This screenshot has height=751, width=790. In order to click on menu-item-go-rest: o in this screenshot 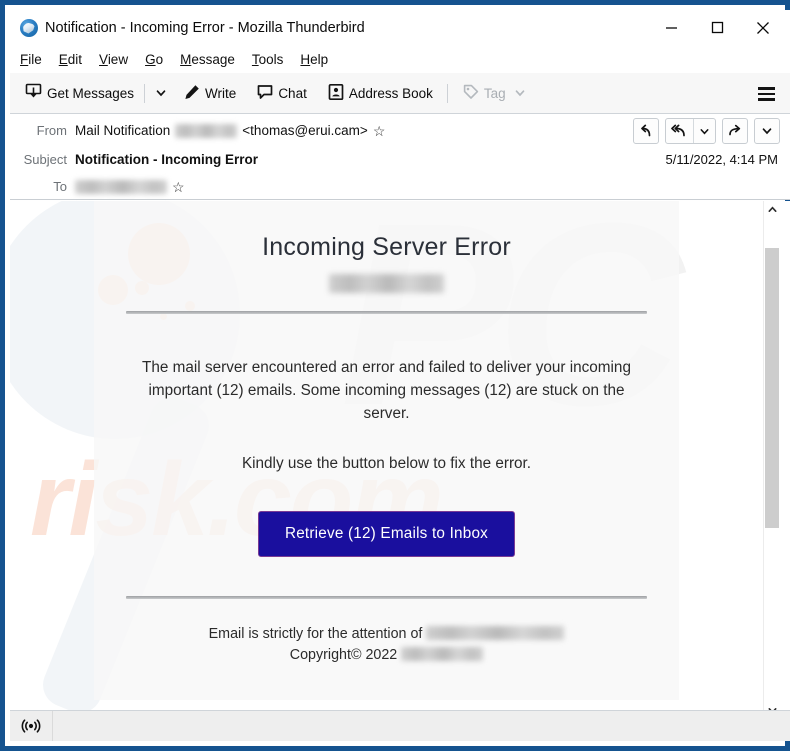, I will do `click(159, 59)`.